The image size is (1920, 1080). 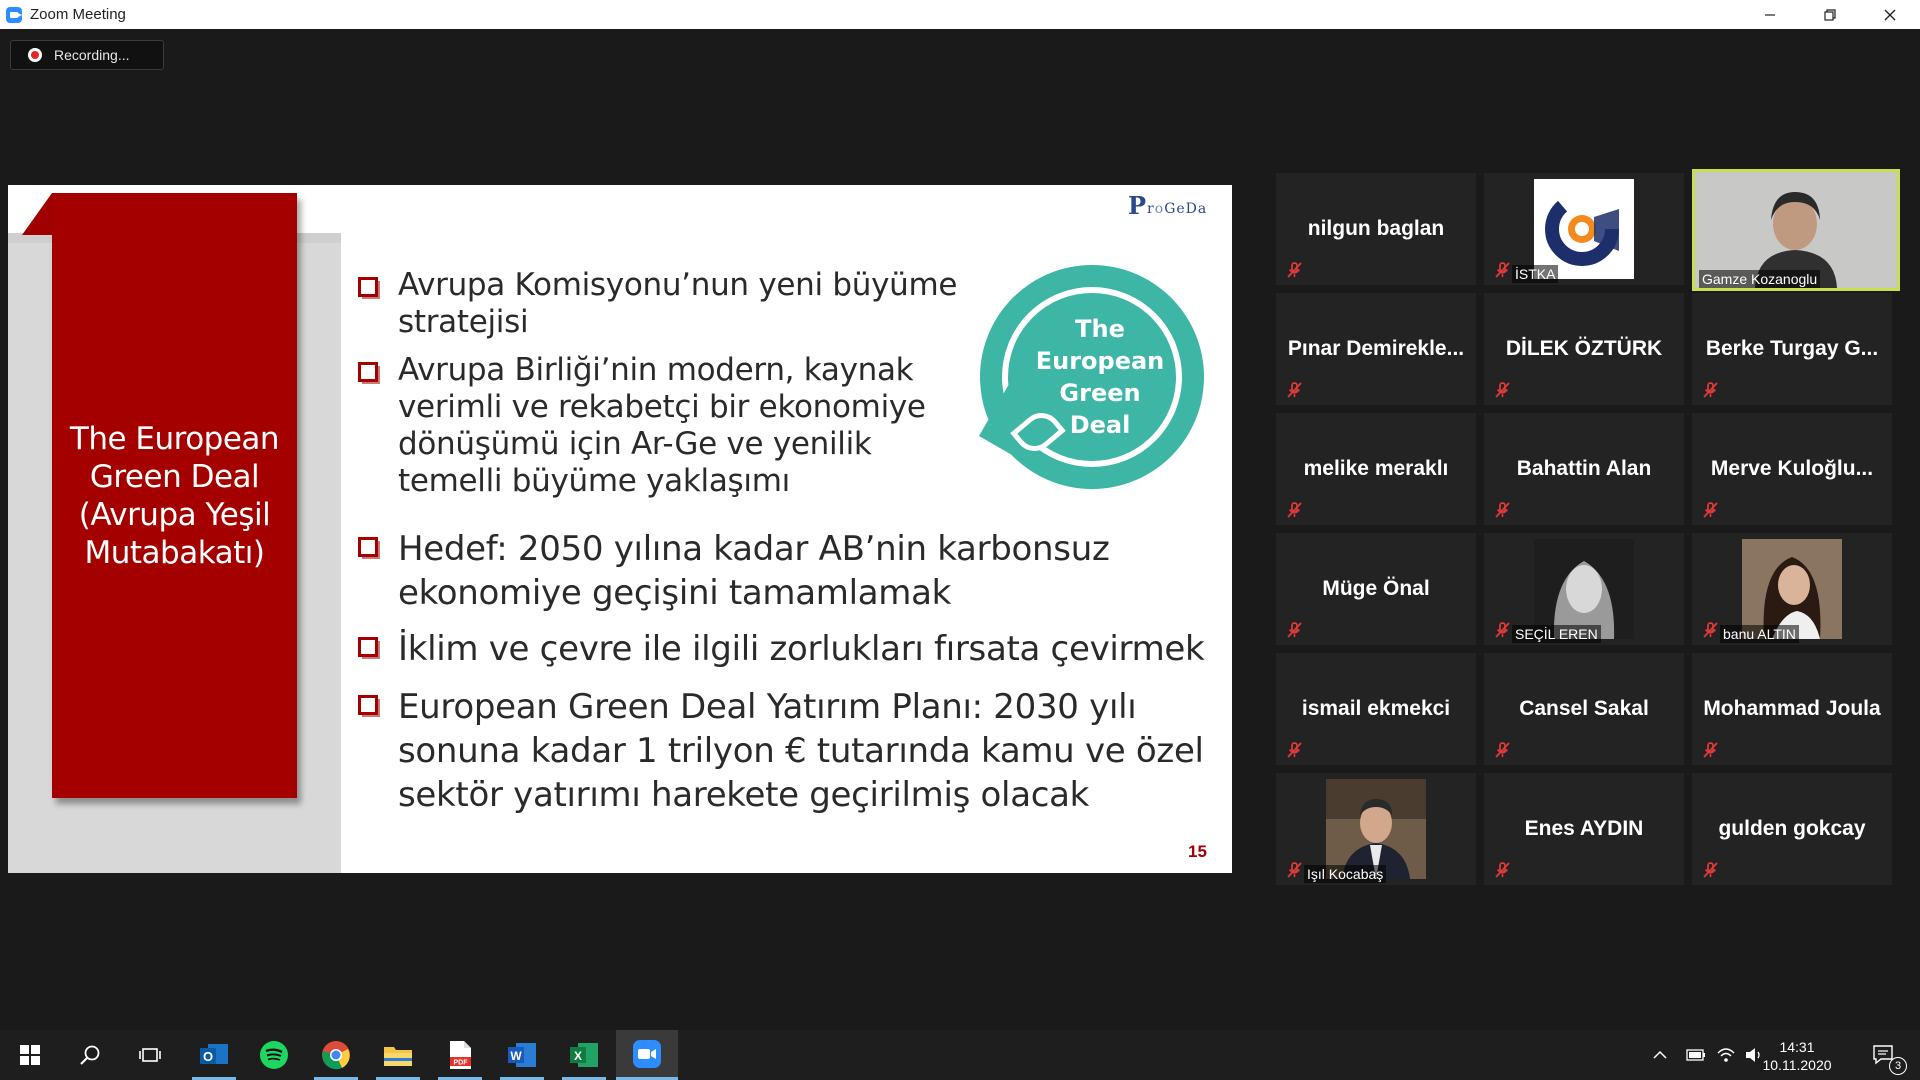 I want to click on close-button, so click(x=1890, y=14).